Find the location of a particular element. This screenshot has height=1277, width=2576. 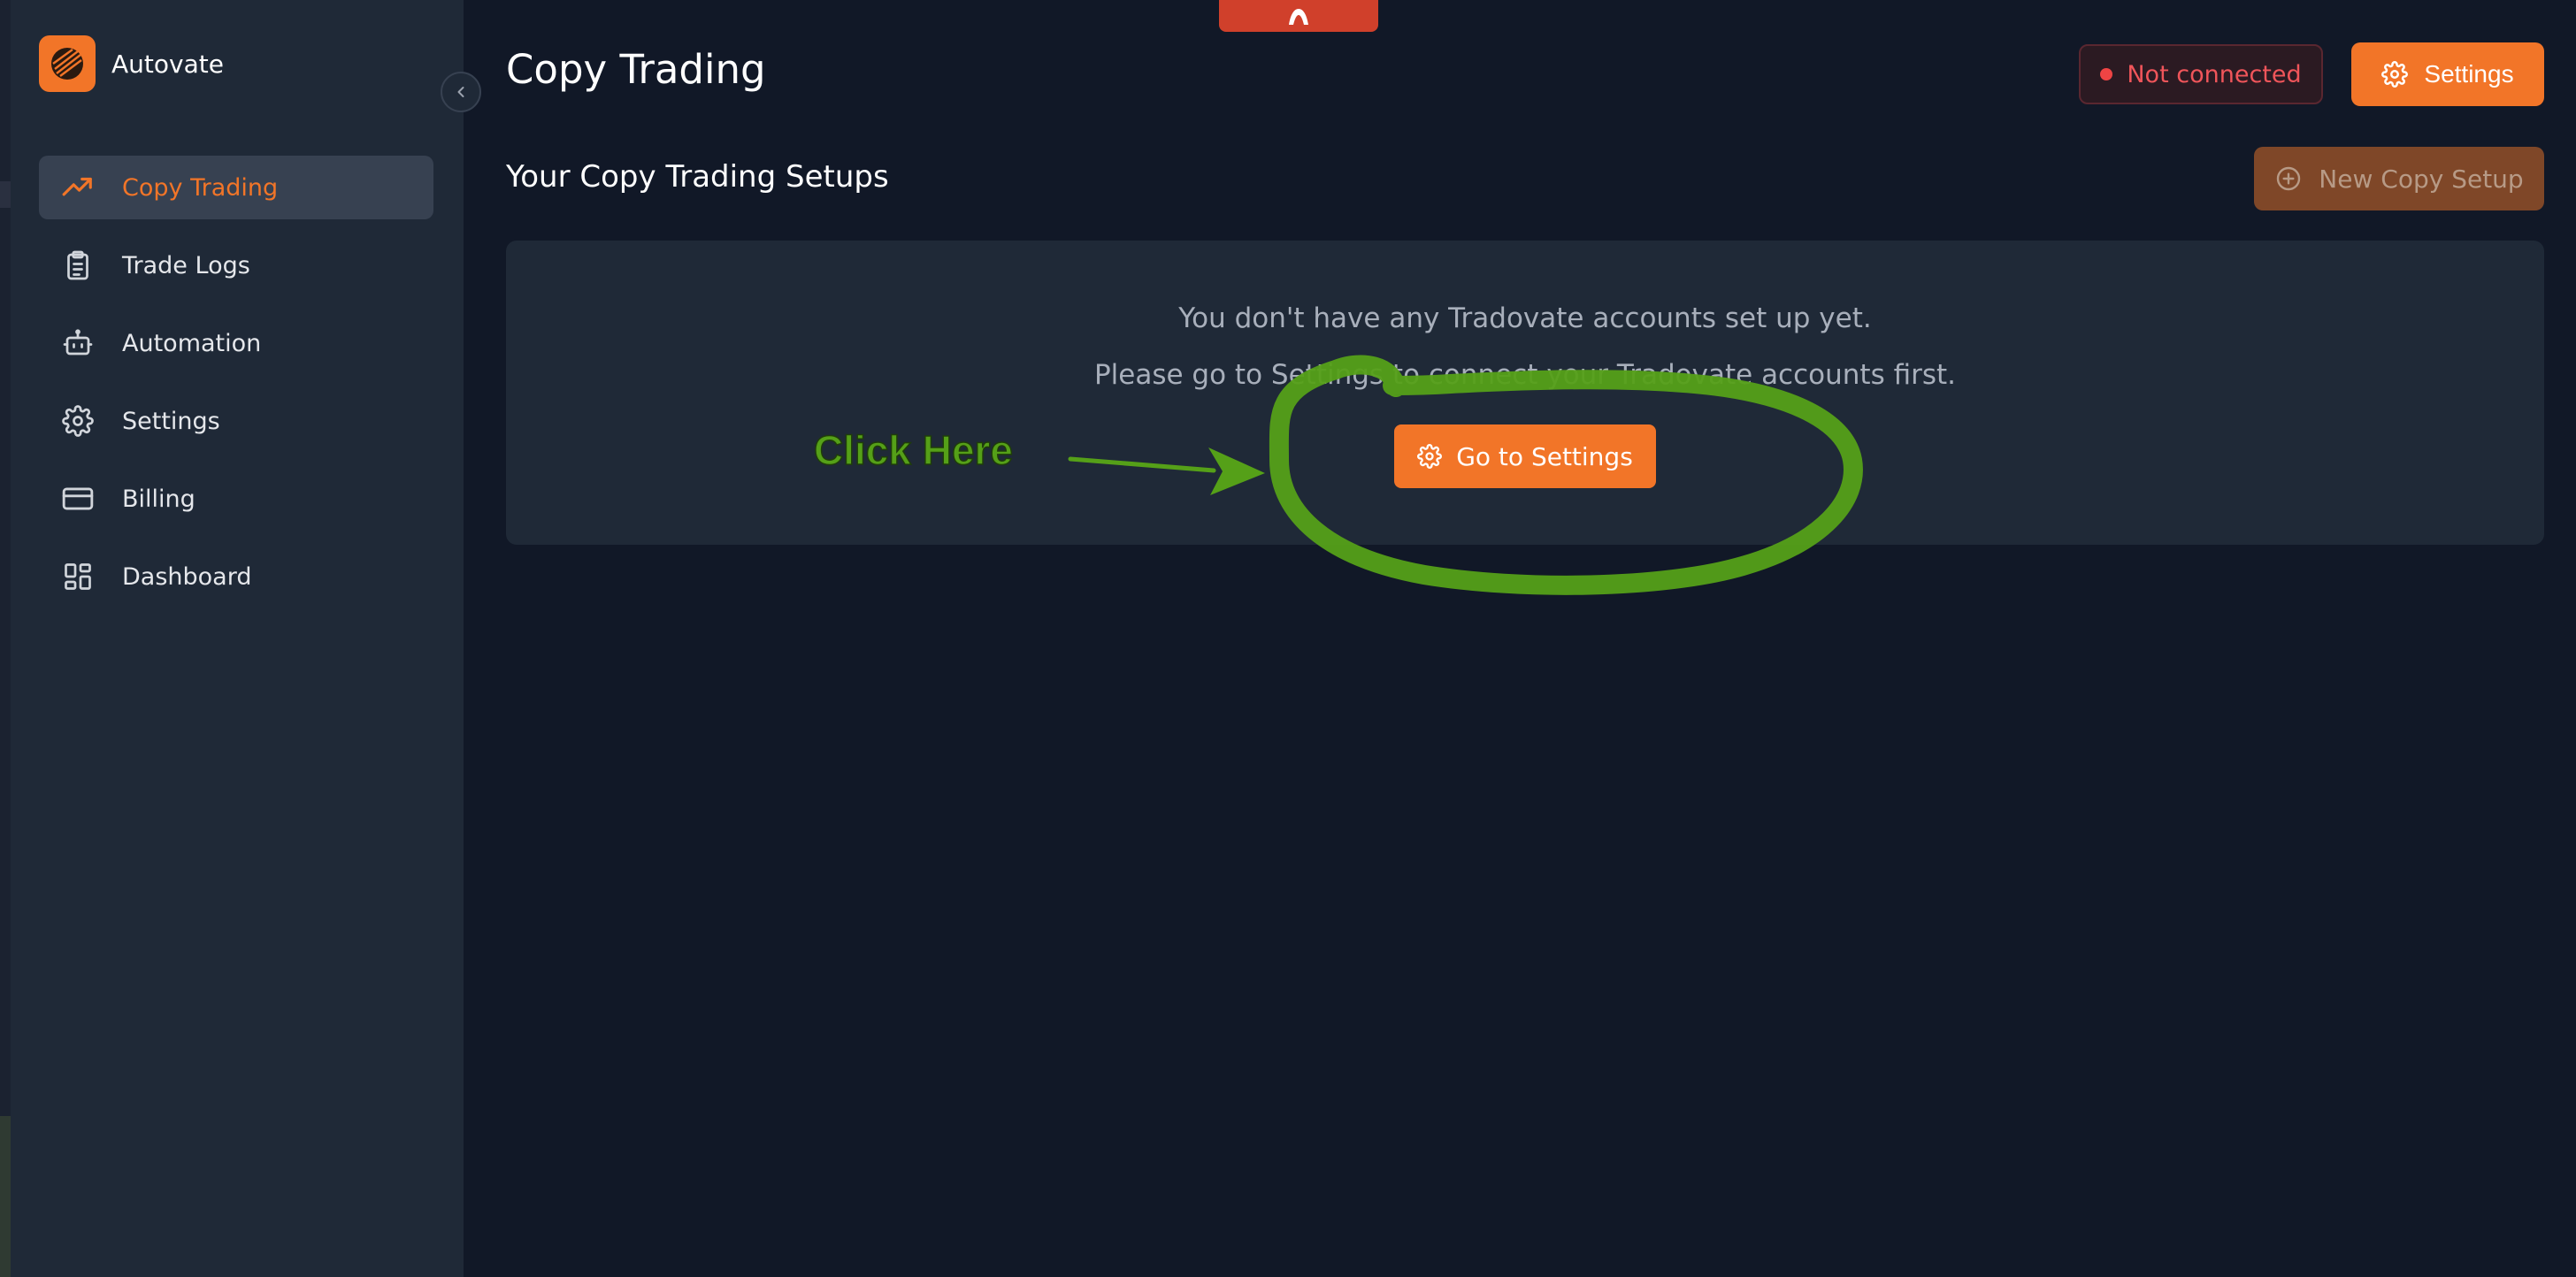

sidebar-item-label: Settings is located at coordinates (171, 421).